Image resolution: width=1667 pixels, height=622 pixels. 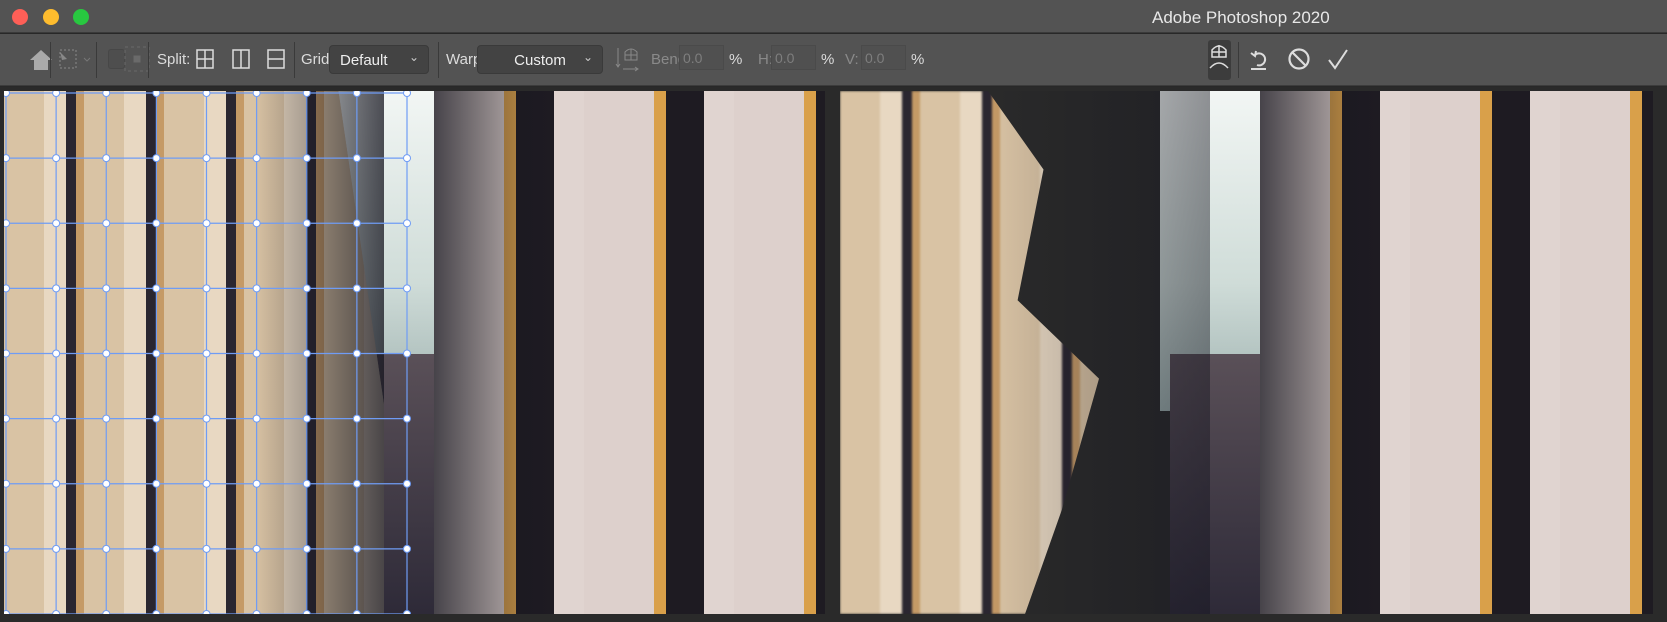 I want to click on bend-input: 0.0, so click(x=701, y=57).